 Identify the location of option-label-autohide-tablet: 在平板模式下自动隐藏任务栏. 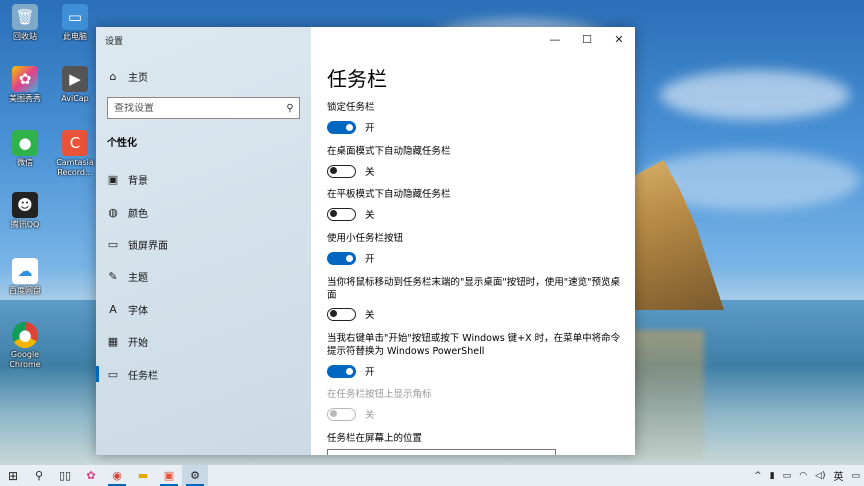
(389, 194).